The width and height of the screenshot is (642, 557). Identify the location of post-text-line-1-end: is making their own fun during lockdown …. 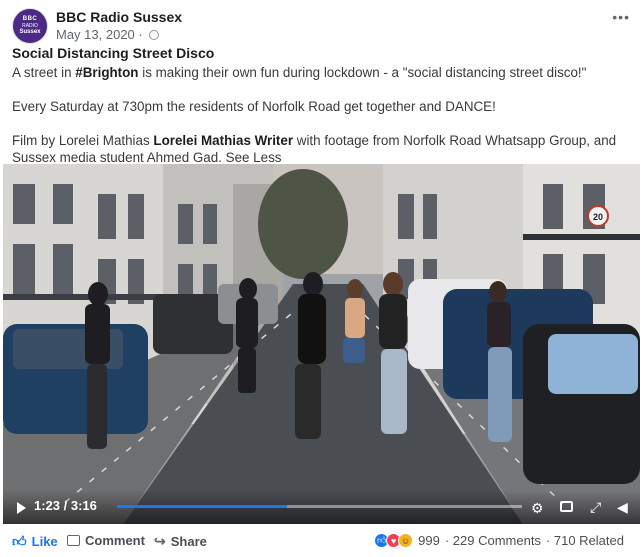
(362, 72).